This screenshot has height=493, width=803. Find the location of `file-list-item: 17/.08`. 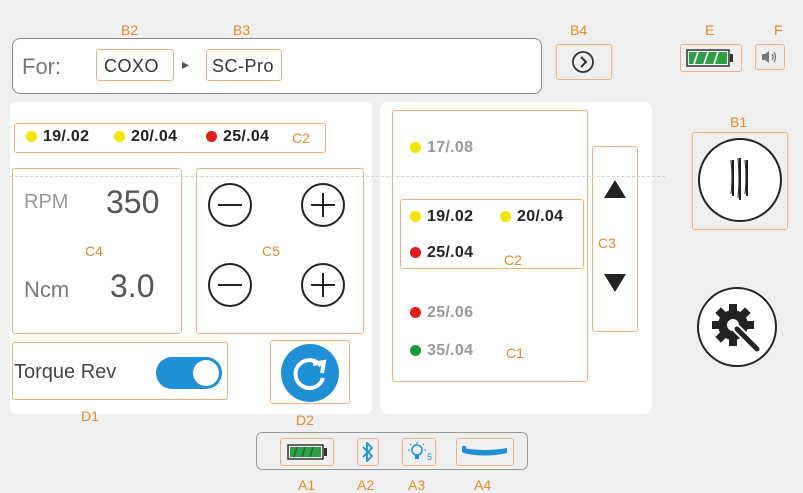

file-list-item: 17/.08 is located at coordinates (441, 148).